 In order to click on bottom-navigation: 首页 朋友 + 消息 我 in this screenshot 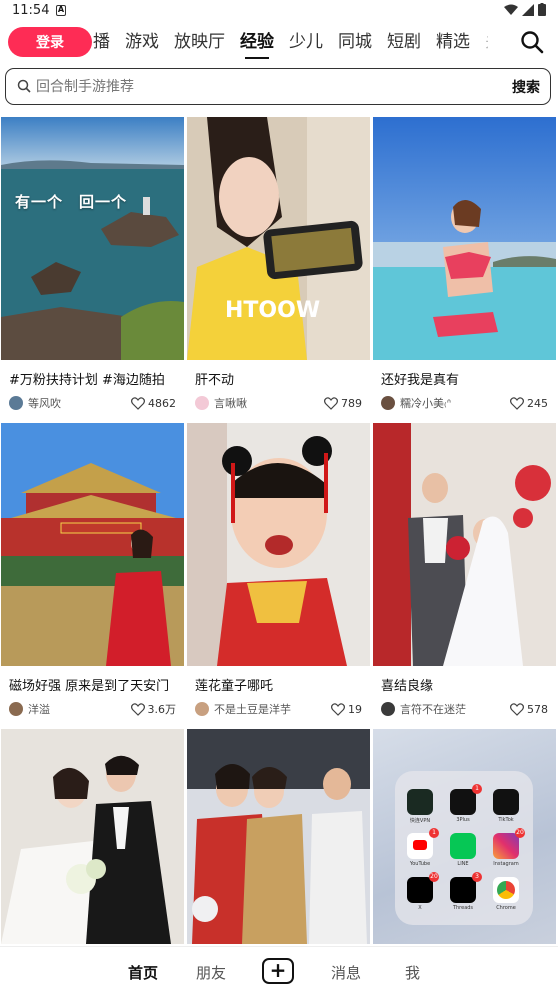, I will do `click(279, 971)`.